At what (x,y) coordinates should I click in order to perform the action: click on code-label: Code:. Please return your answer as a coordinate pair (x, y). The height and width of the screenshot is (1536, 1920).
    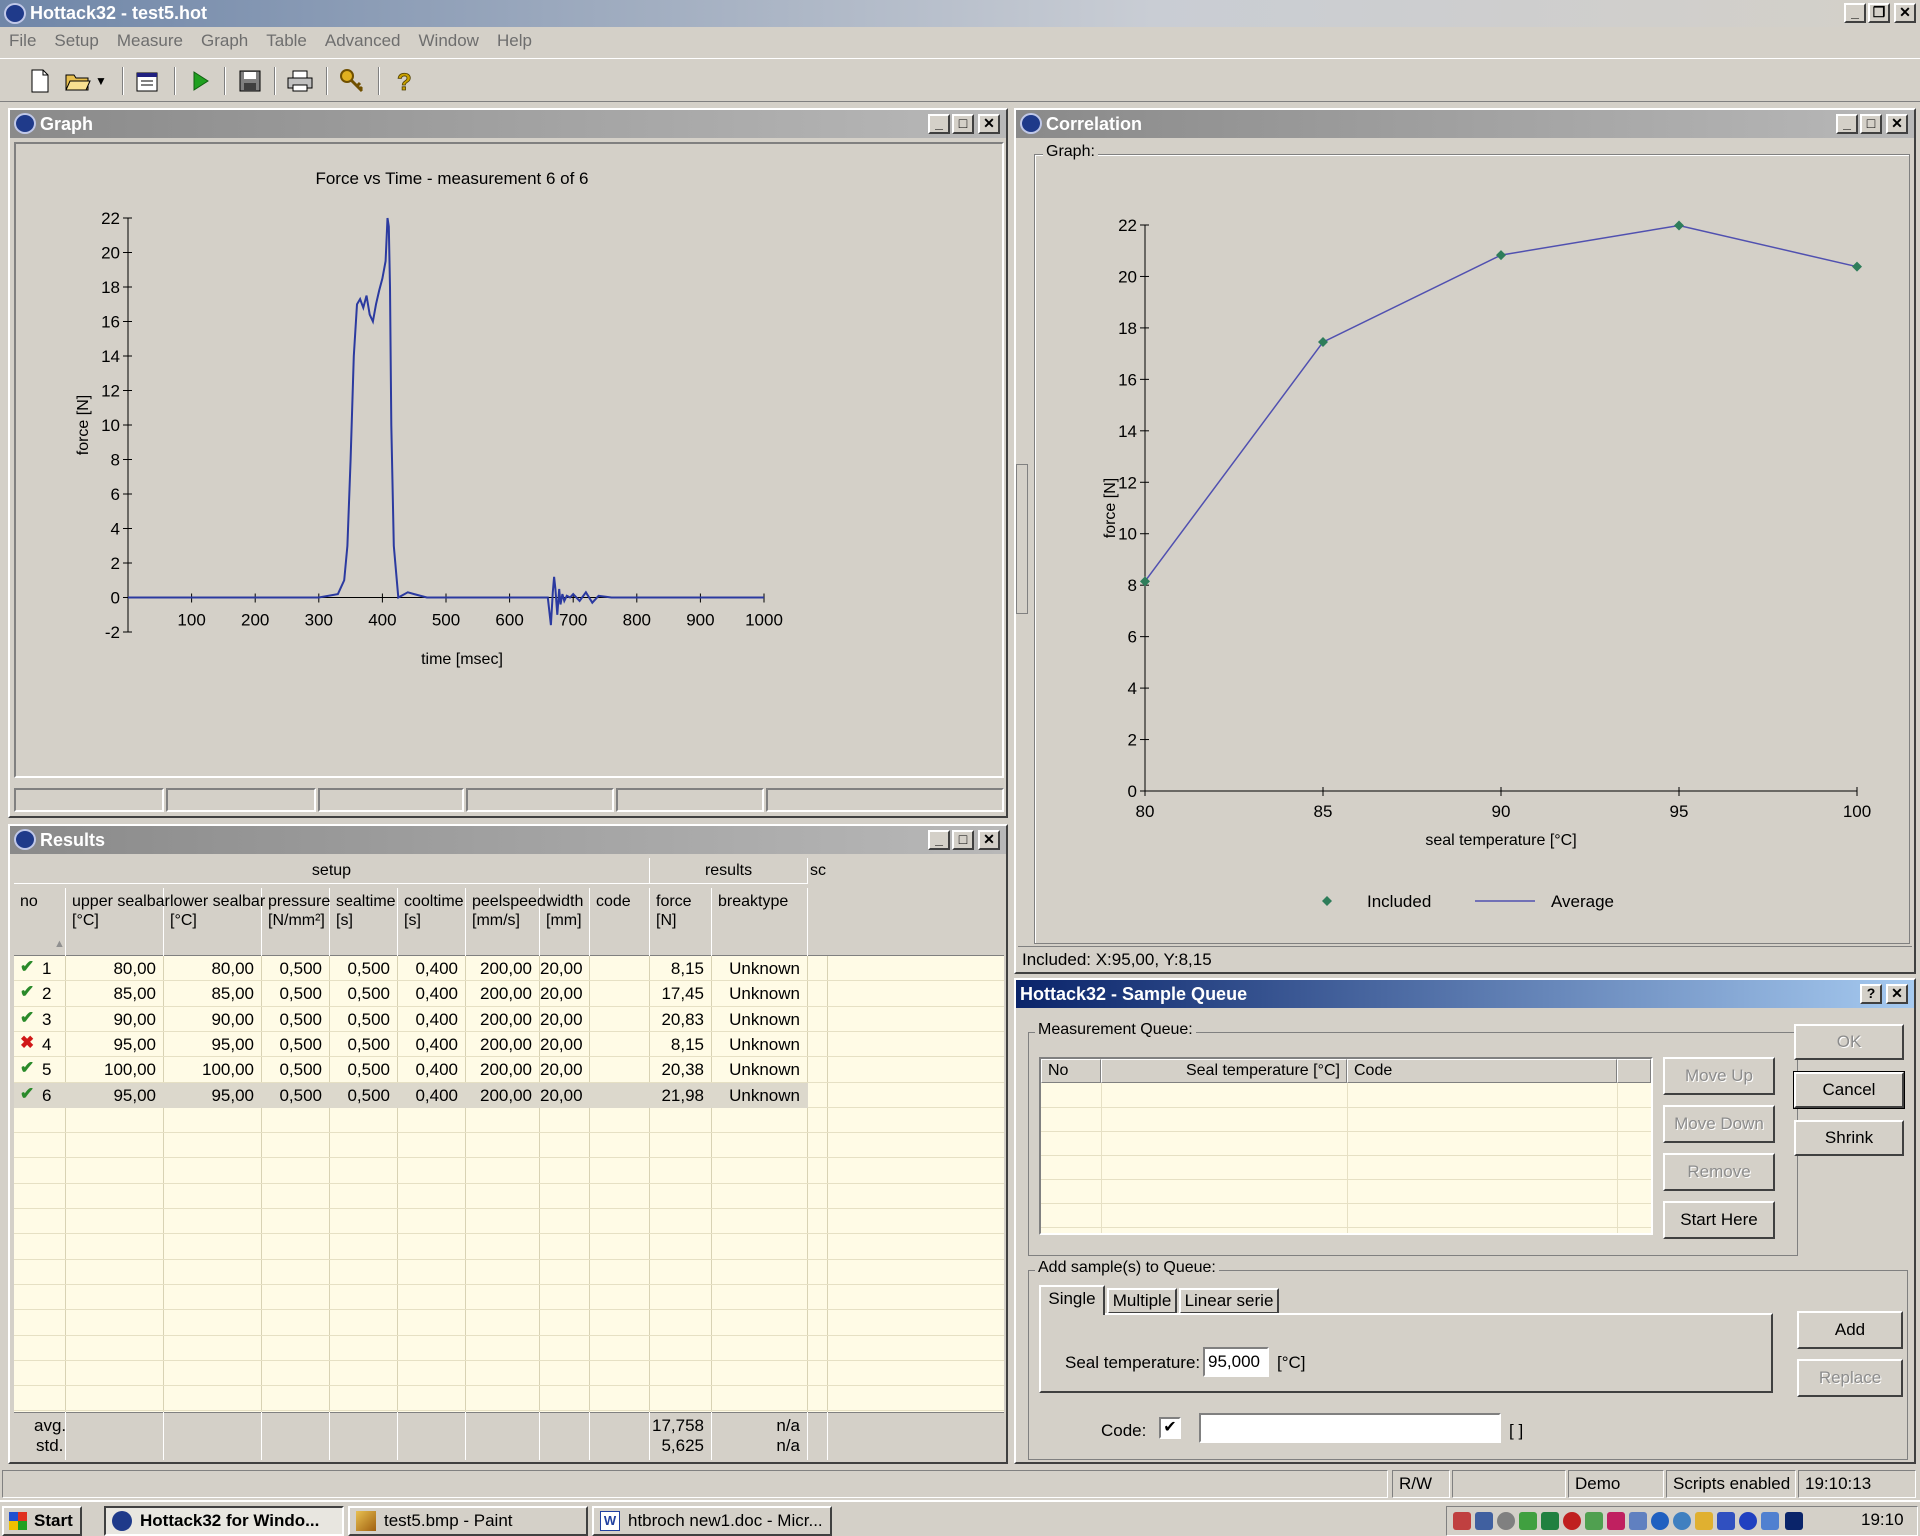
    Looking at the image, I should click on (1124, 1430).